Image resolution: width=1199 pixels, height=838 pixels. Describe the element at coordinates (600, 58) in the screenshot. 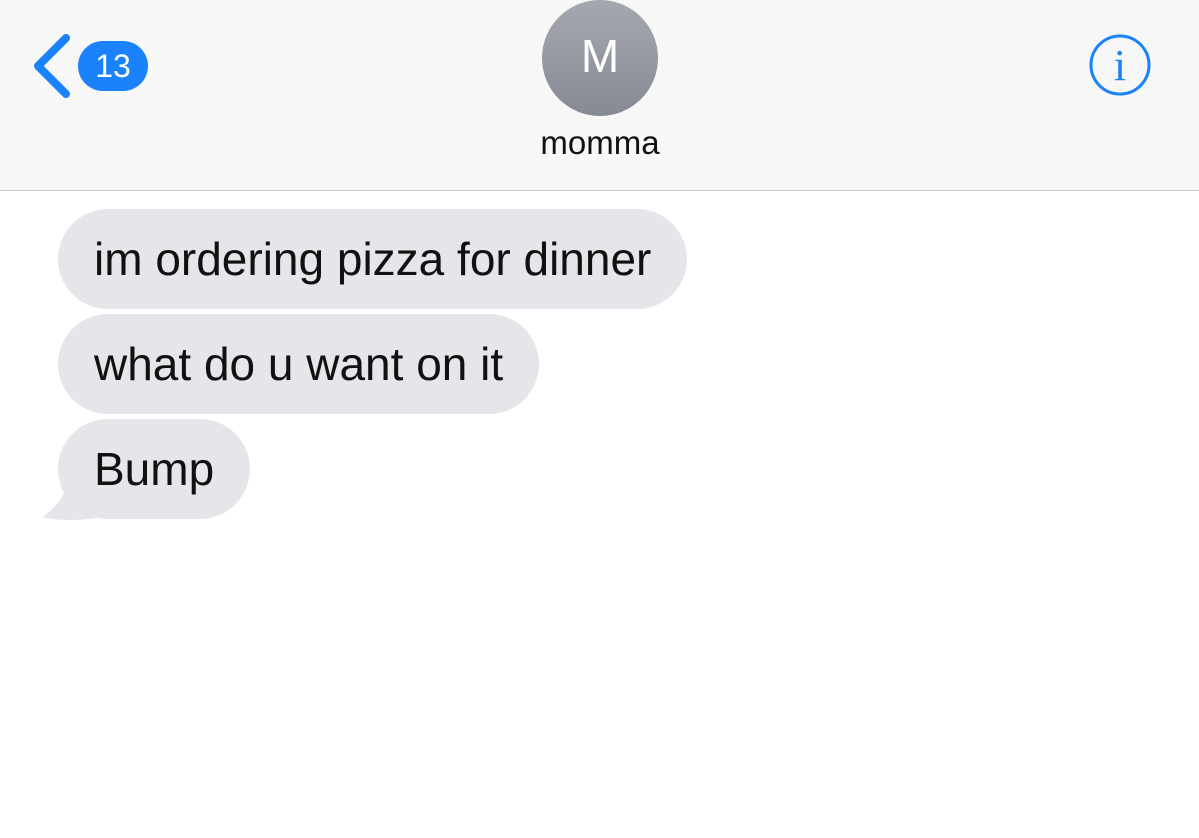

I see `contact-avatar: M` at that location.